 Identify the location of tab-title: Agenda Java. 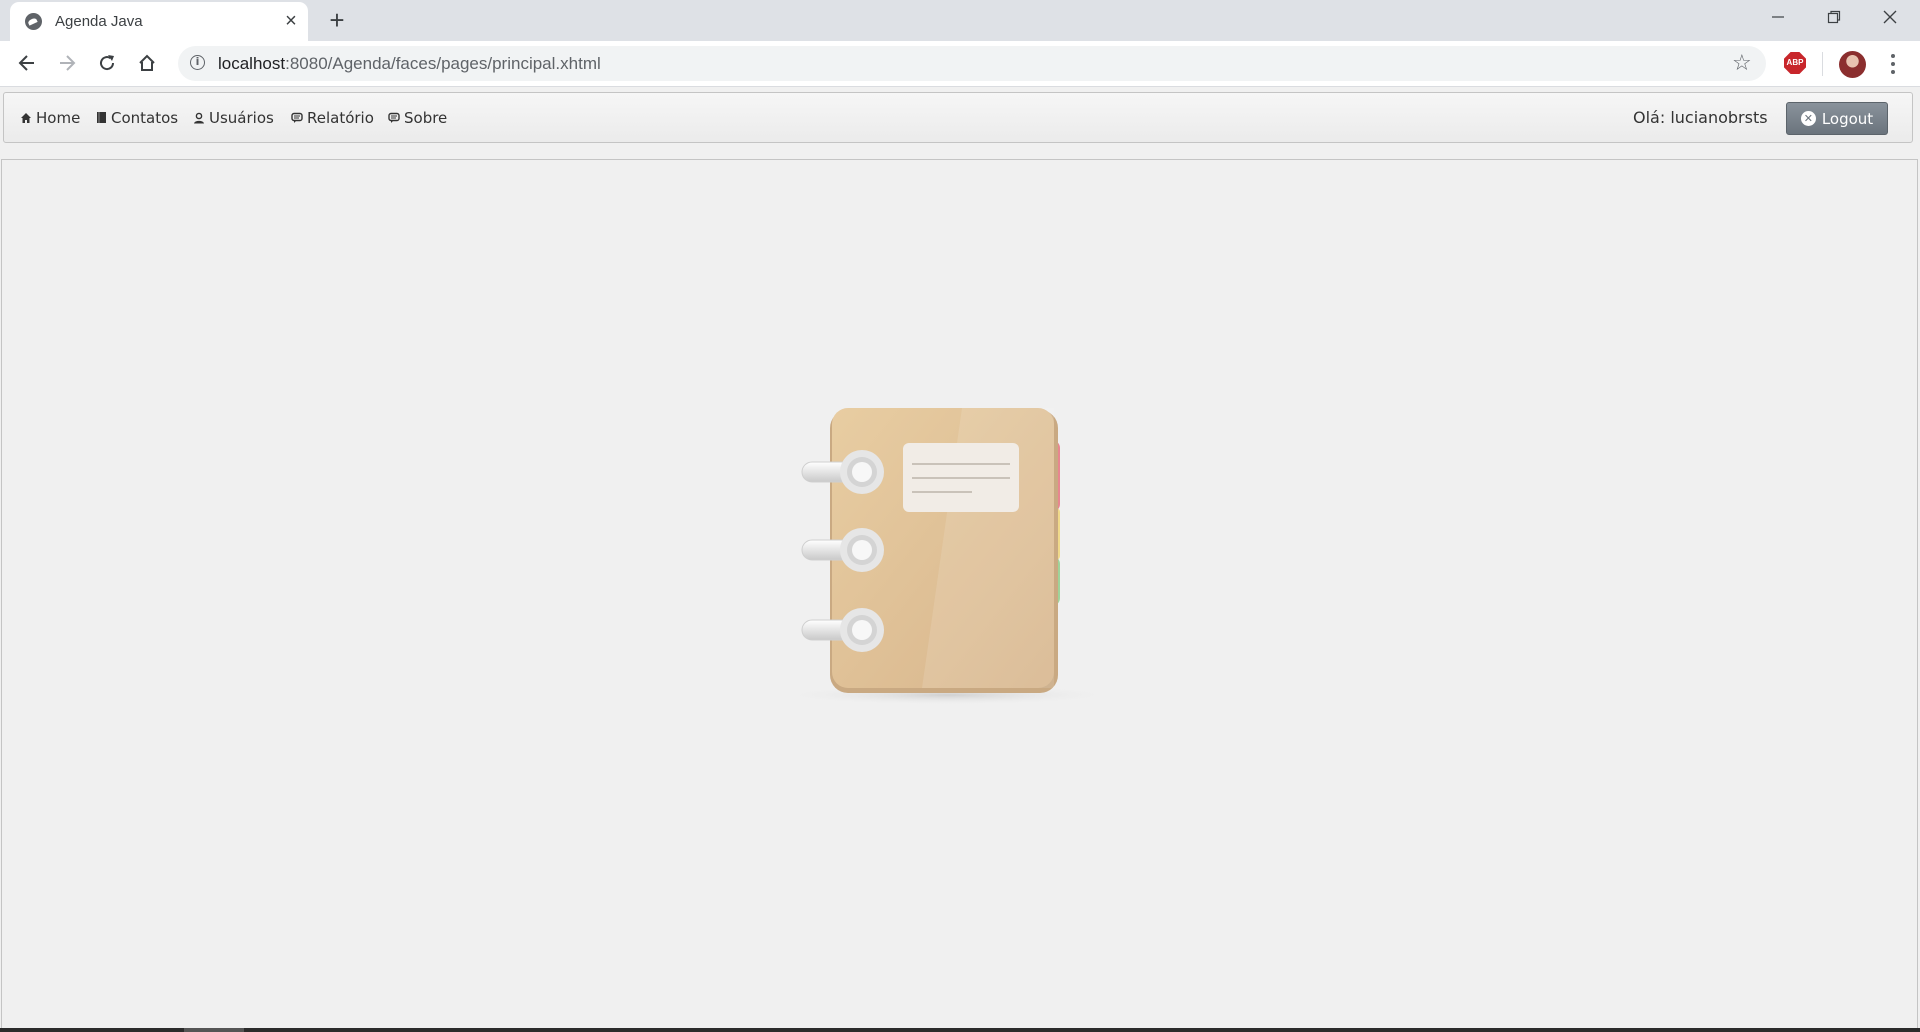
(99, 21).